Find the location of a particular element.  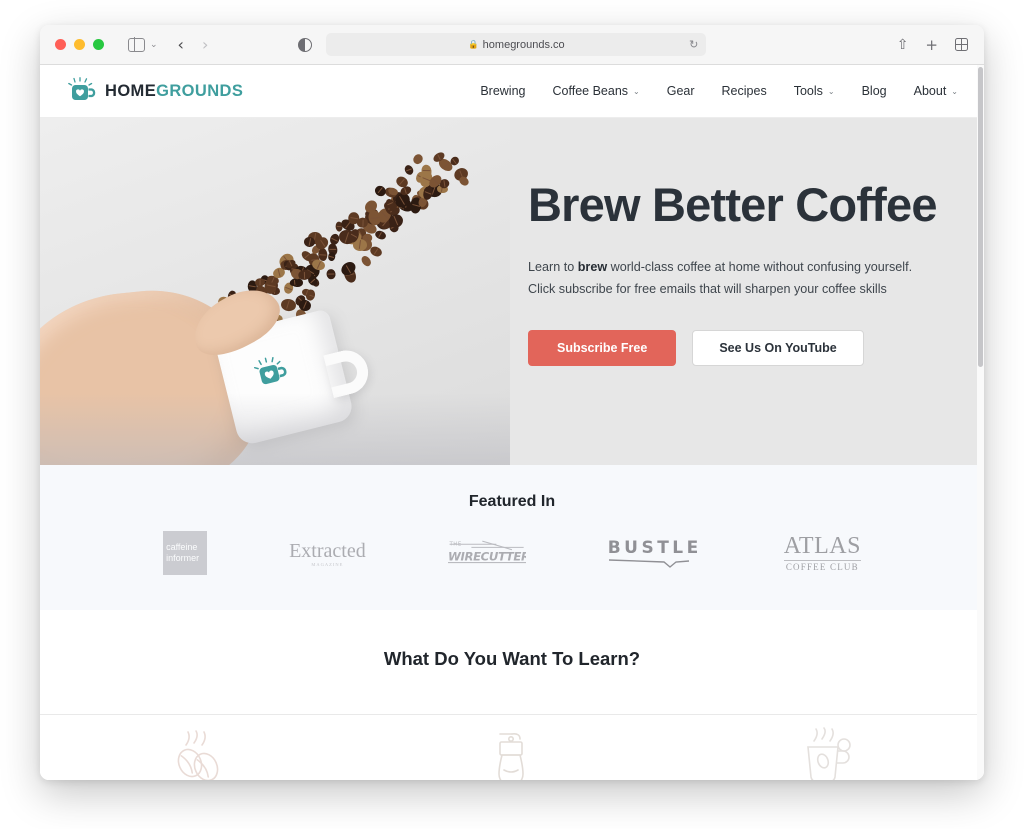

svg-text: THE is located at coordinates (454, 544).